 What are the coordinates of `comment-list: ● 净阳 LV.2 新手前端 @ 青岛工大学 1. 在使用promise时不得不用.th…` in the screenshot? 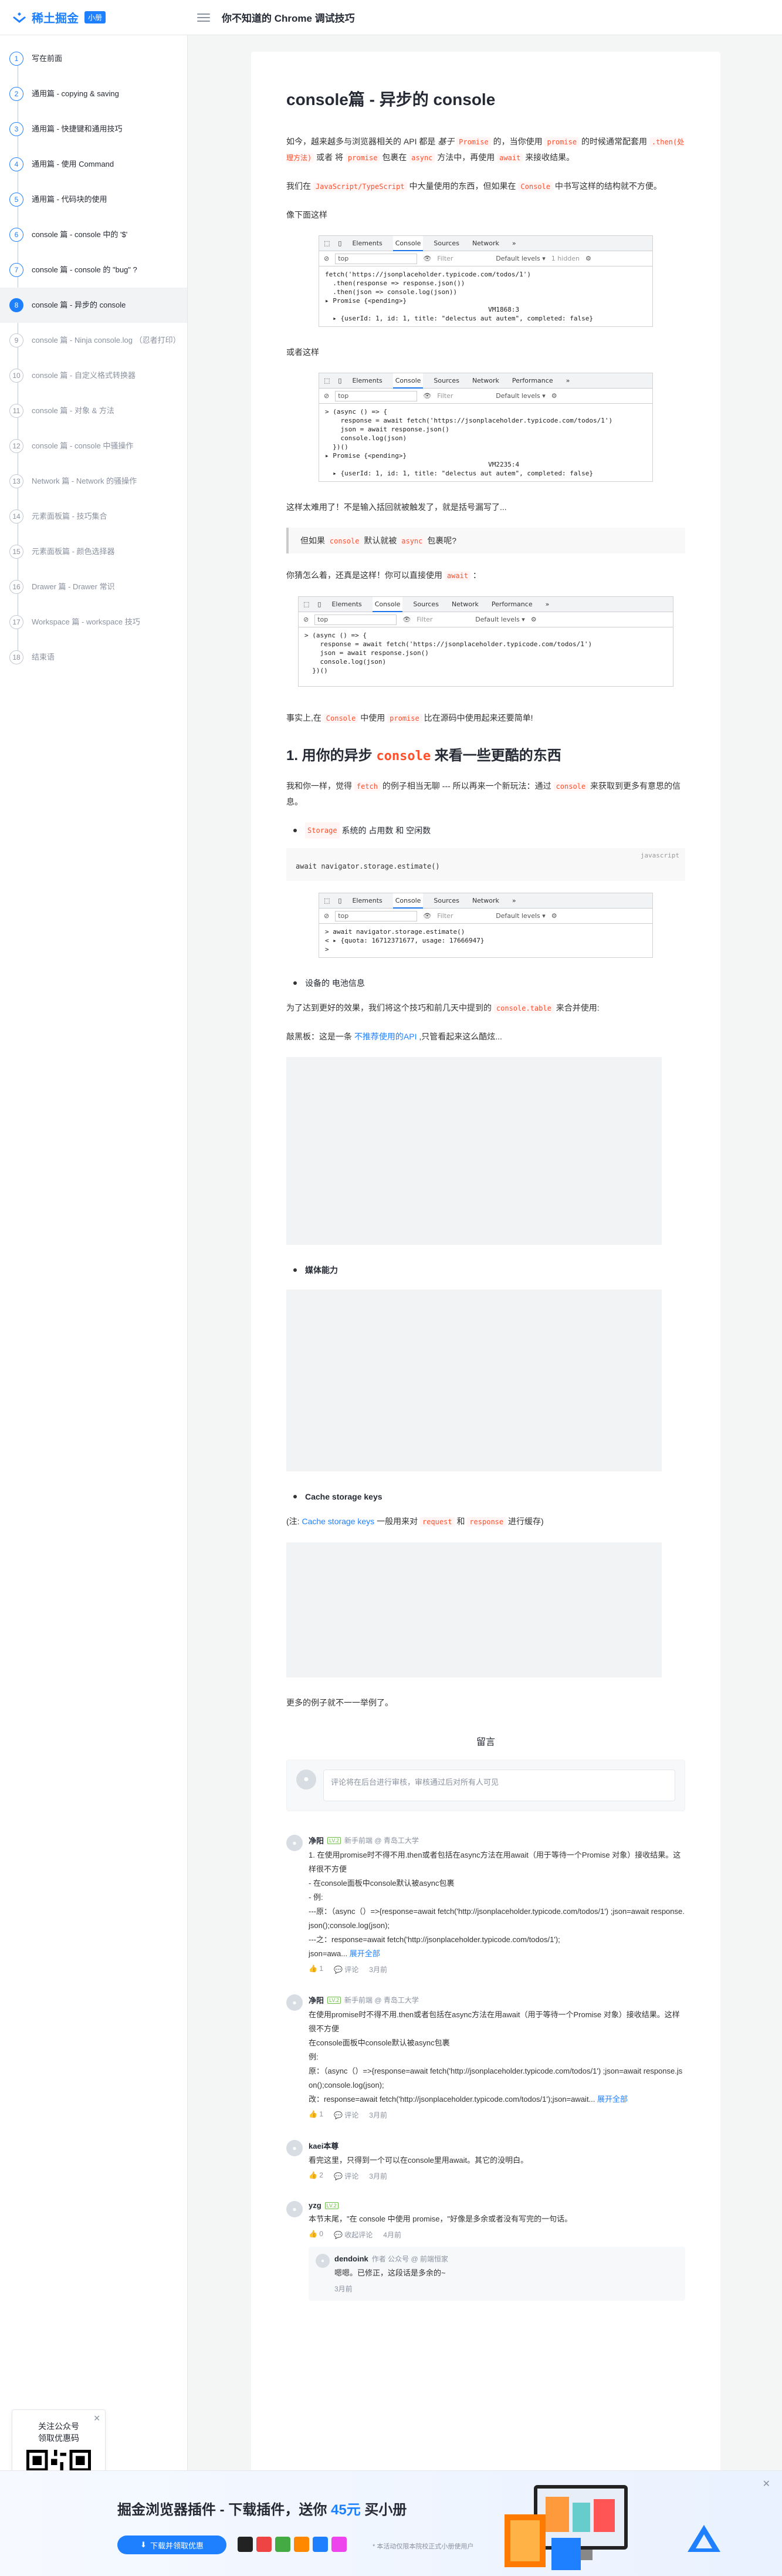 It's located at (485, 2068).